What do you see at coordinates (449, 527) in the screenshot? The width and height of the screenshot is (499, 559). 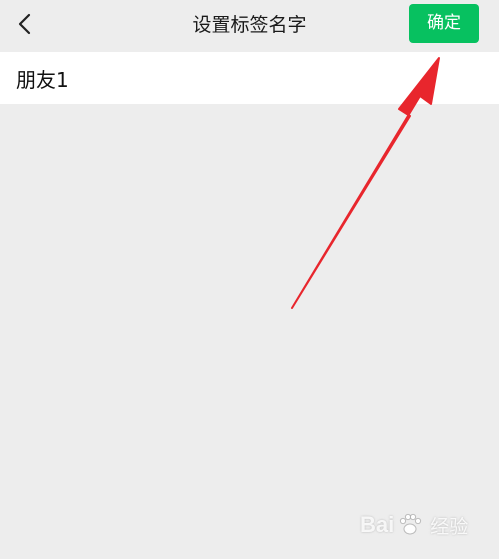 I see `watermark-right-text: 经验` at bounding box center [449, 527].